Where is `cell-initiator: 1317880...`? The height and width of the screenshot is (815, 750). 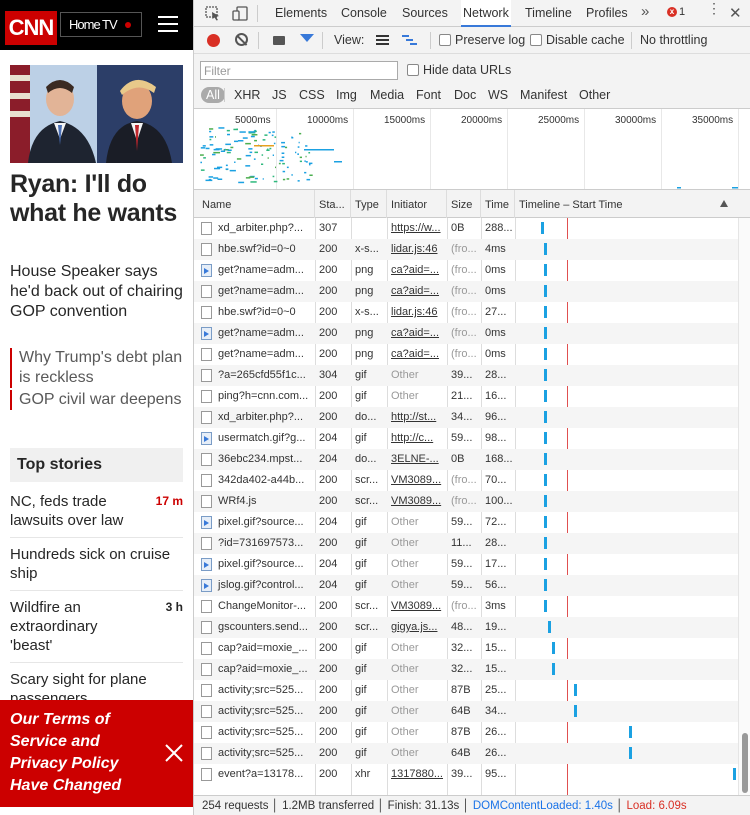
cell-initiator: 1317880... is located at coordinates (417, 774).